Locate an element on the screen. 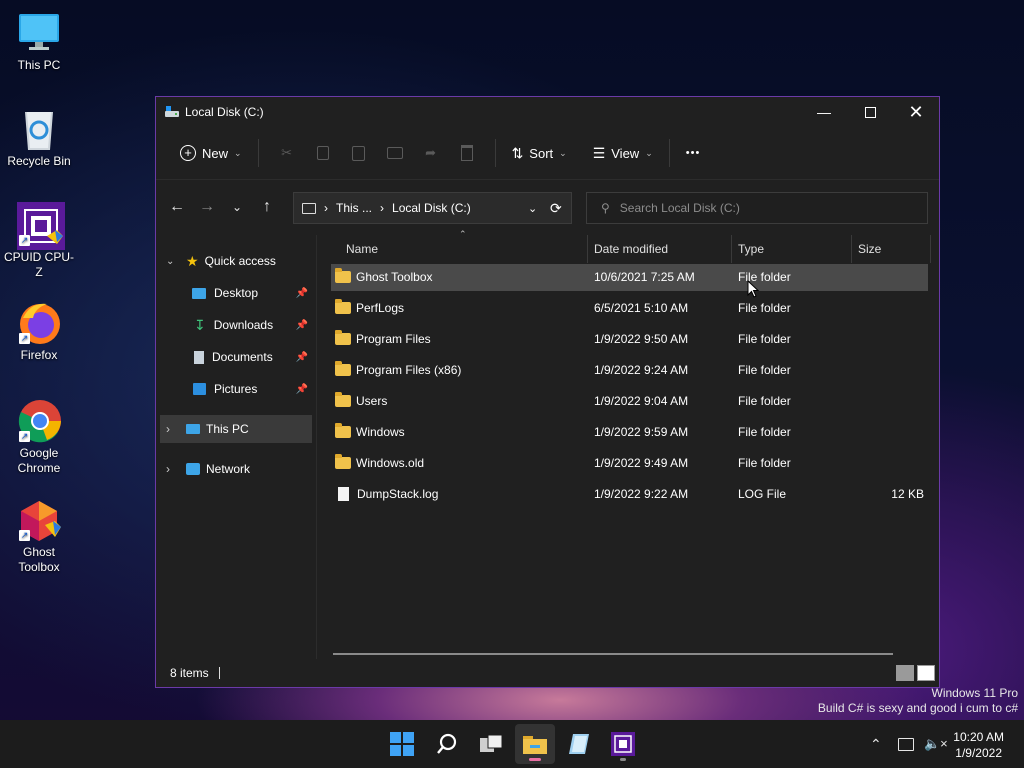  notepad-icon is located at coordinates (579, 744).